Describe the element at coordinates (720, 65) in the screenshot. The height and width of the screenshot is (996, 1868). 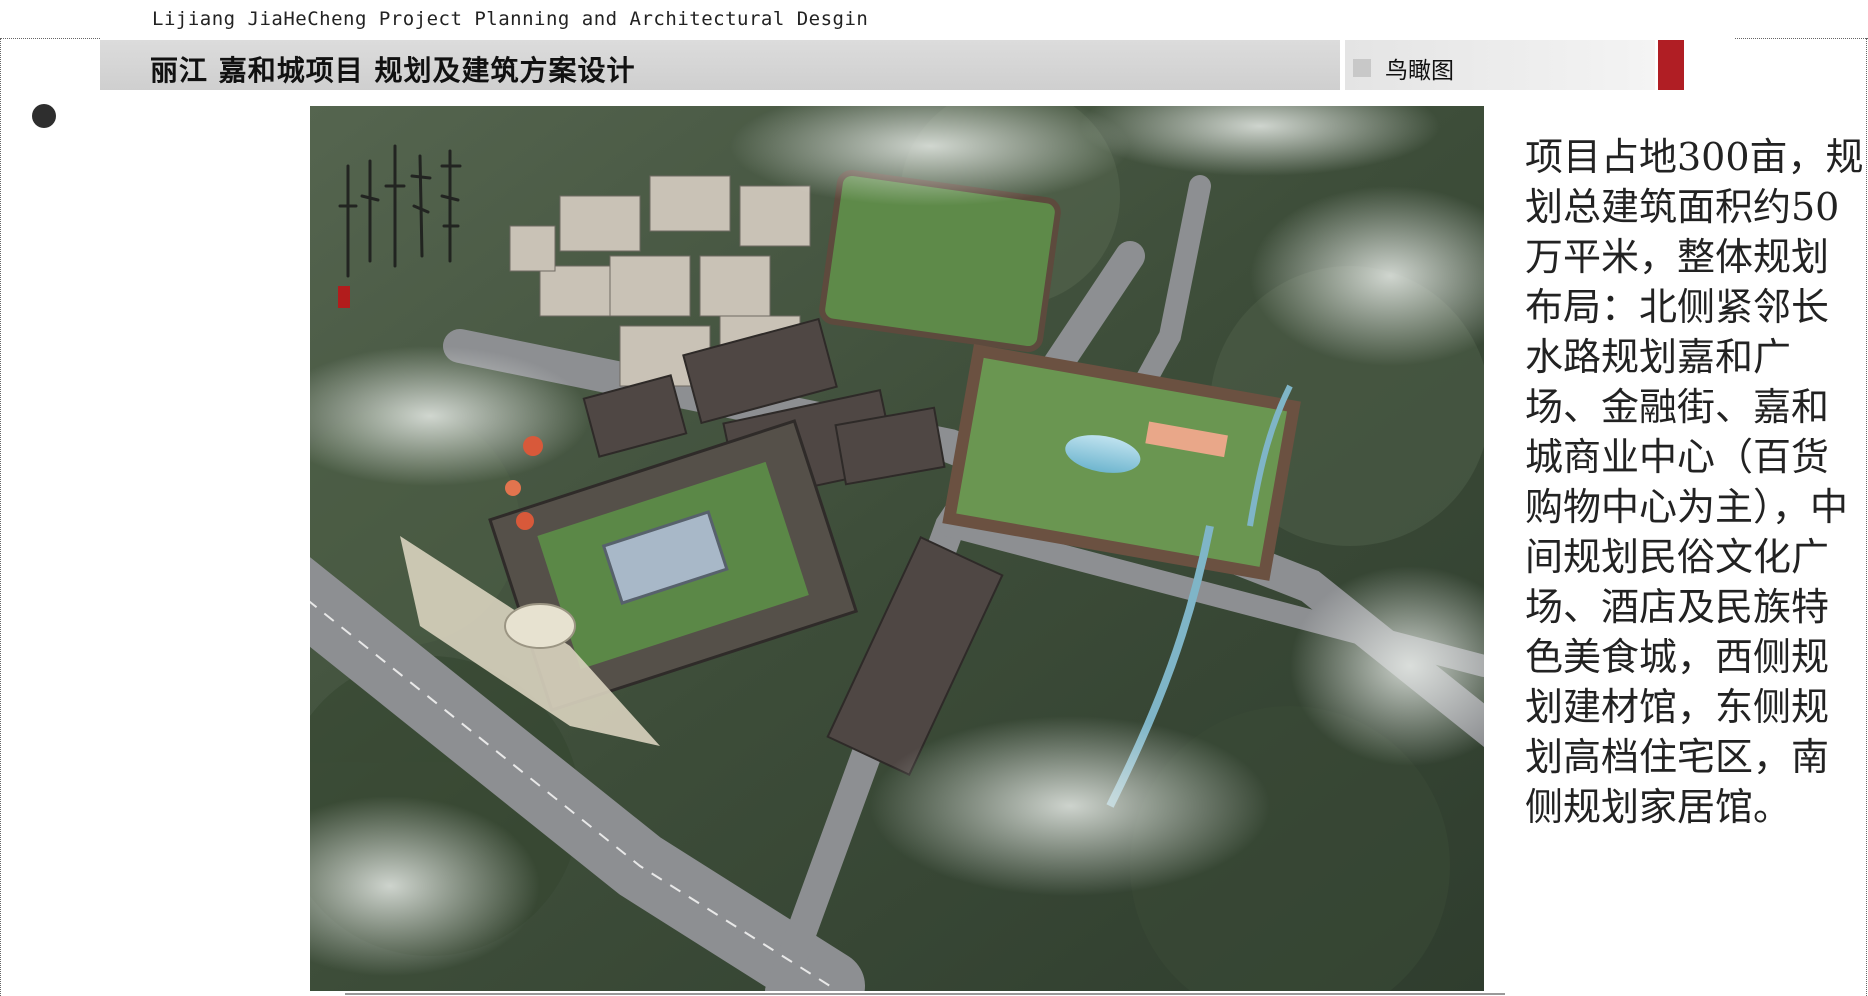
I see `title-bar: 丽江 嘉和城项目 规划及建筑方案设计` at that location.